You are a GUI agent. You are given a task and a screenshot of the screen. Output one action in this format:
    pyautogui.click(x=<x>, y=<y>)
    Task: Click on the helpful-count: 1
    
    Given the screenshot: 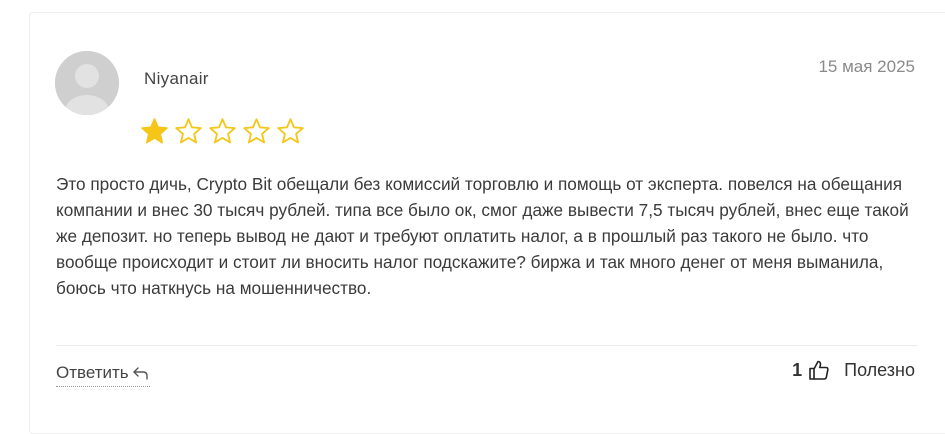 What is the action you would take?
    pyautogui.click(x=797, y=369)
    